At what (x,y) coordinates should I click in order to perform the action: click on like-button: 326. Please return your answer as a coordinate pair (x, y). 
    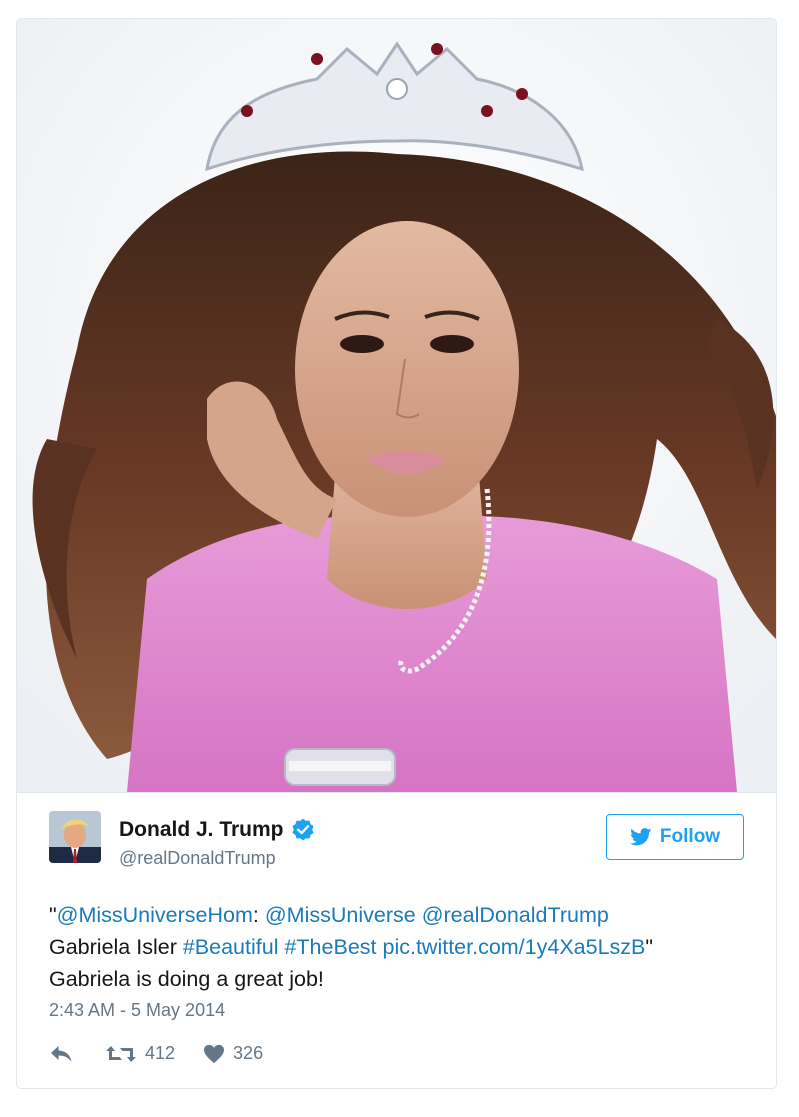
    Looking at the image, I should click on (233, 1053).